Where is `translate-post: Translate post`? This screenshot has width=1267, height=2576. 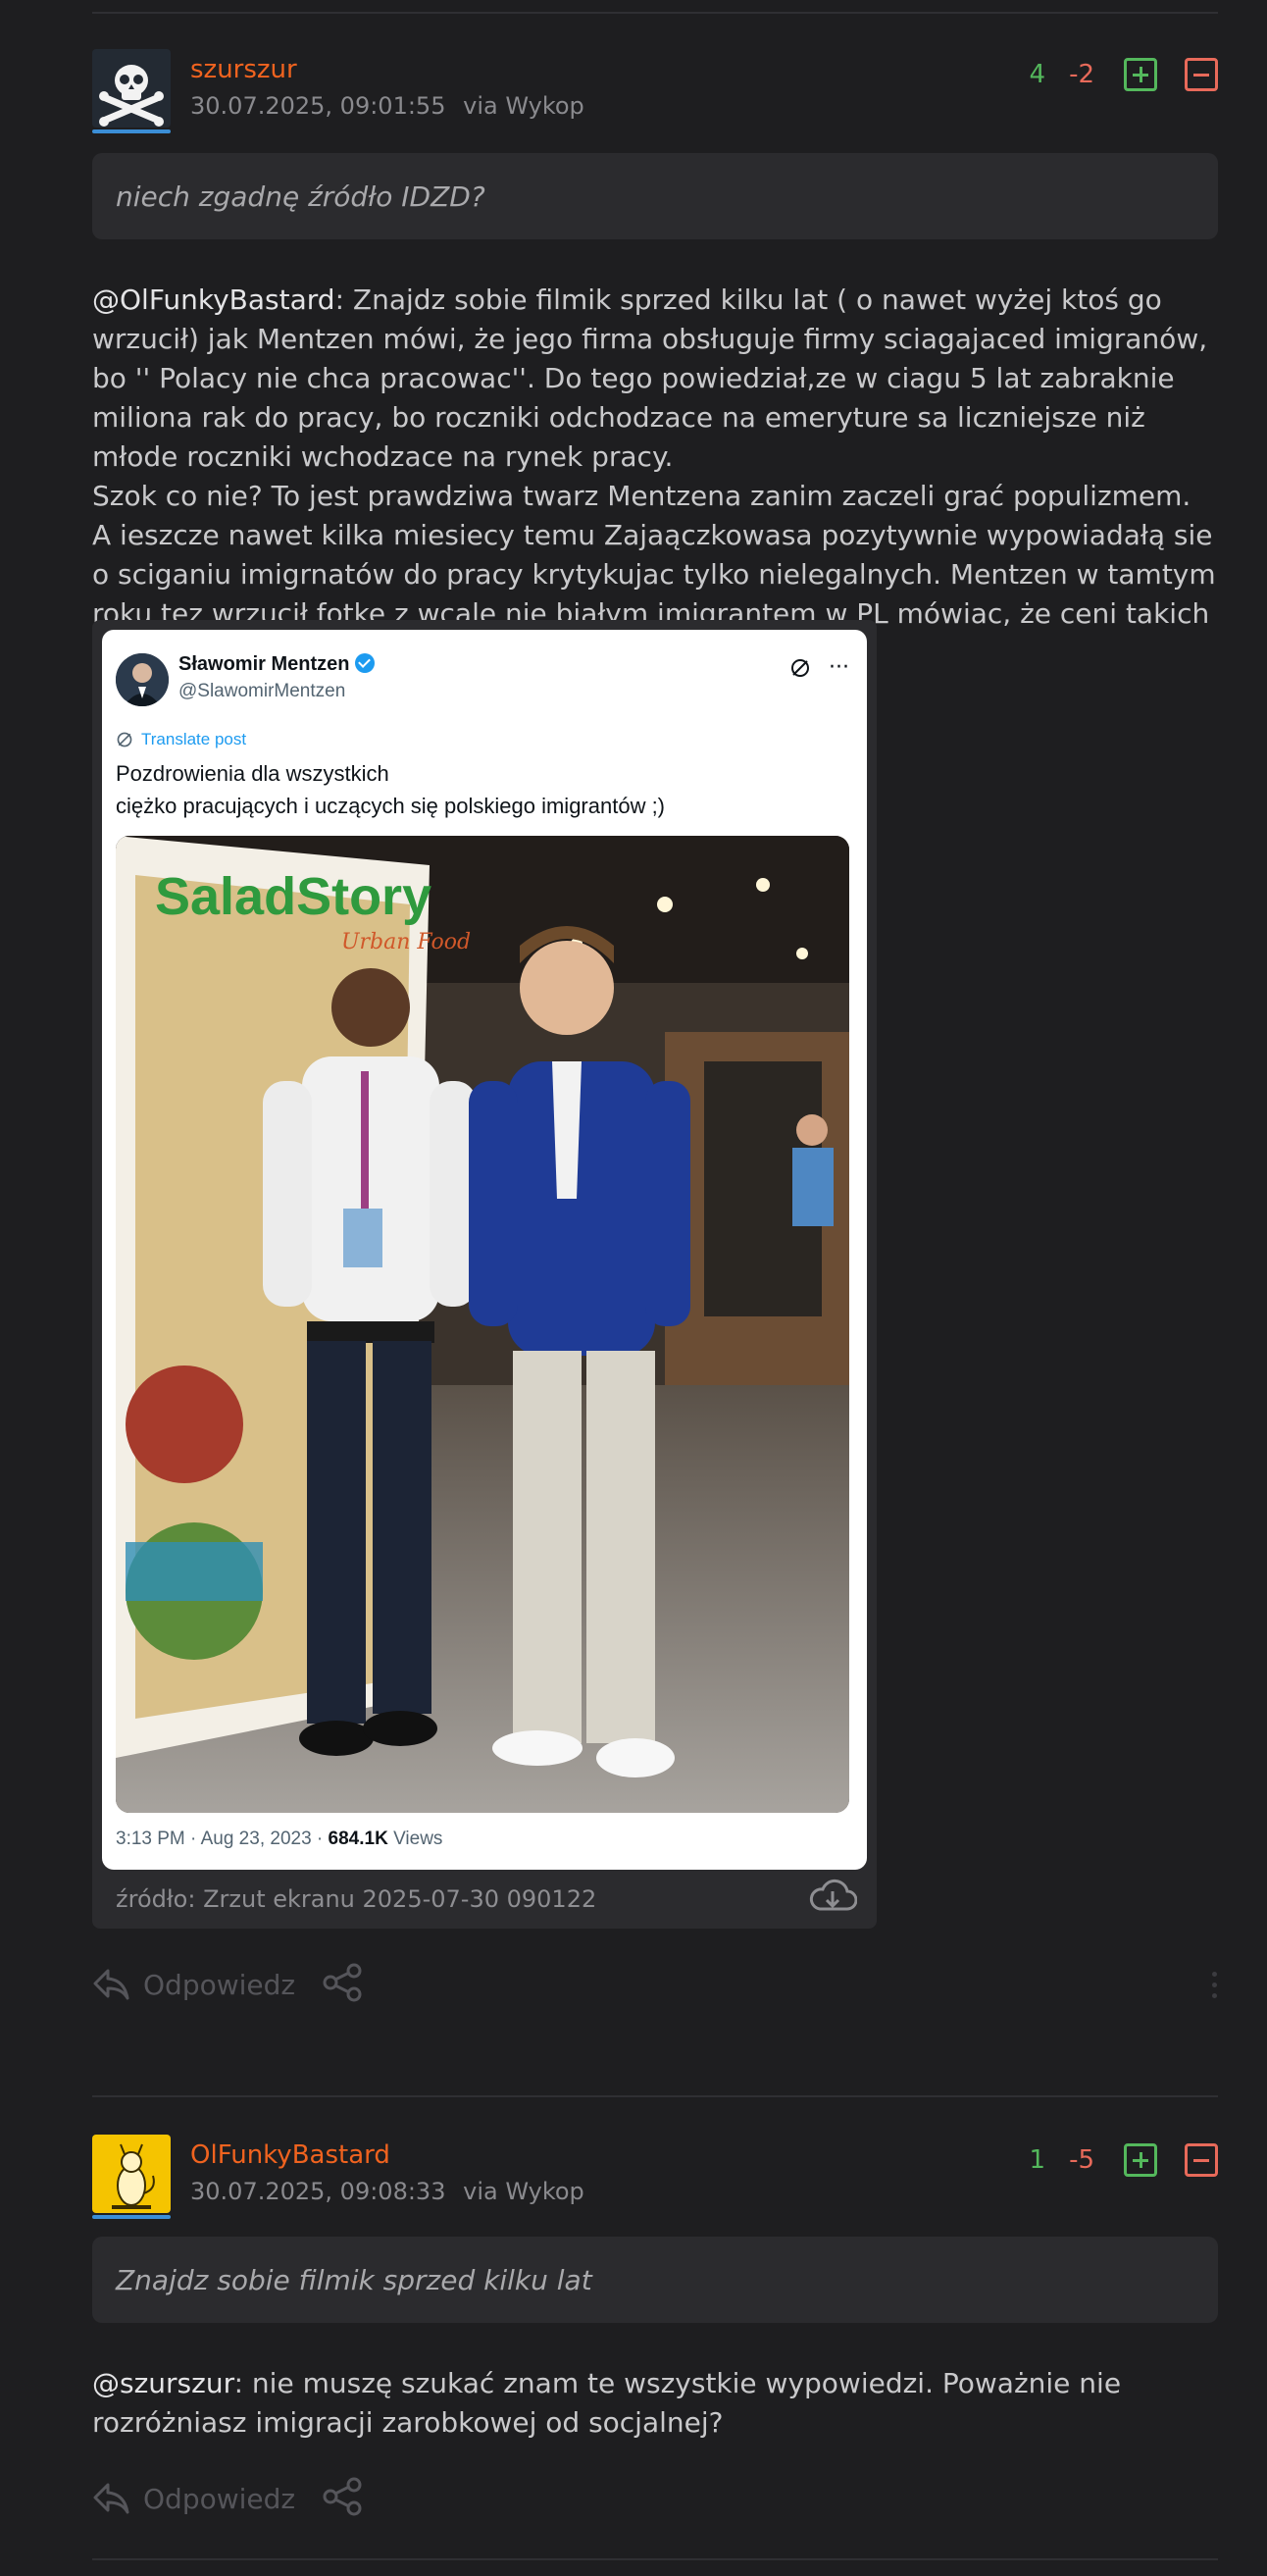 translate-post: Translate post is located at coordinates (181, 739).